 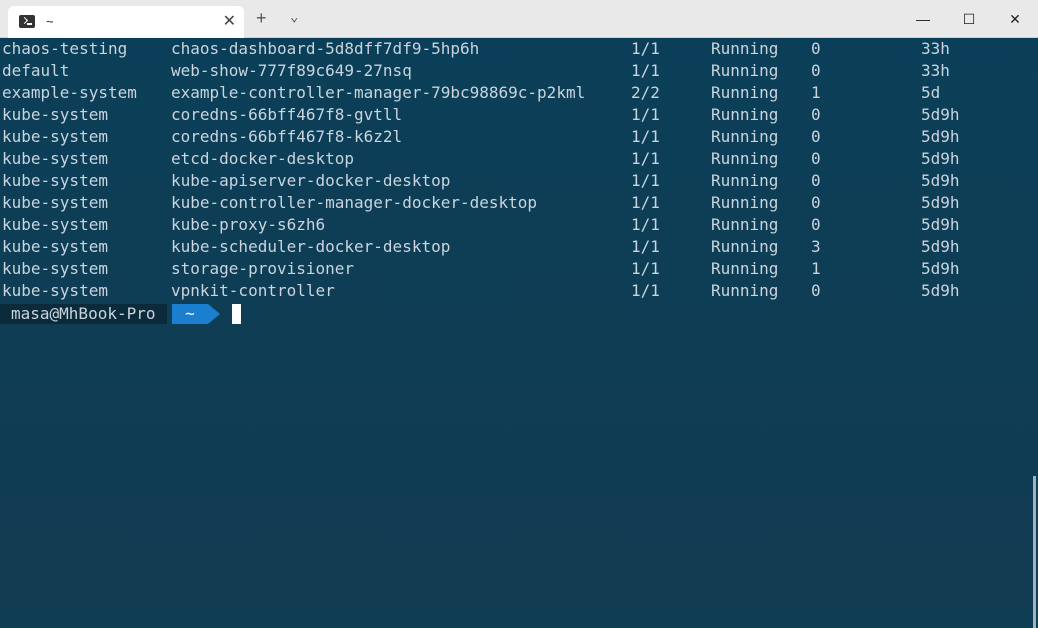 What do you see at coordinates (311, 180) in the screenshot?
I see `pod-name: kube-apiserver-docker-desktop` at bounding box center [311, 180].